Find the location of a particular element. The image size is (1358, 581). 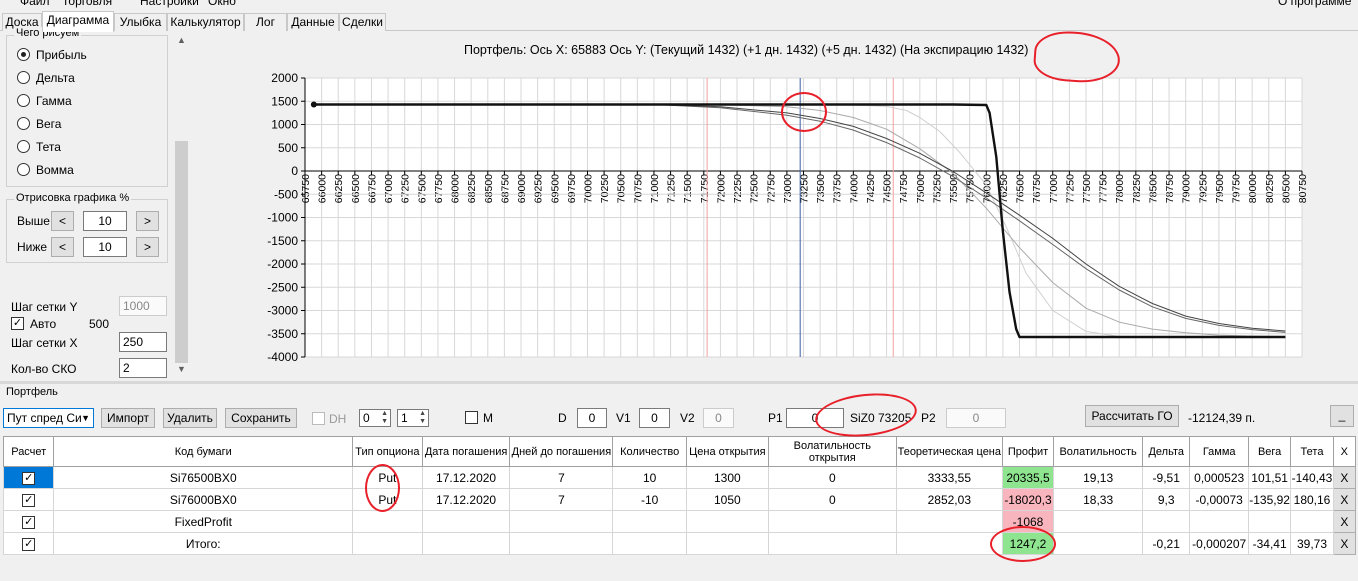

above-decrease-button: < is located at coordinates (62, 221).